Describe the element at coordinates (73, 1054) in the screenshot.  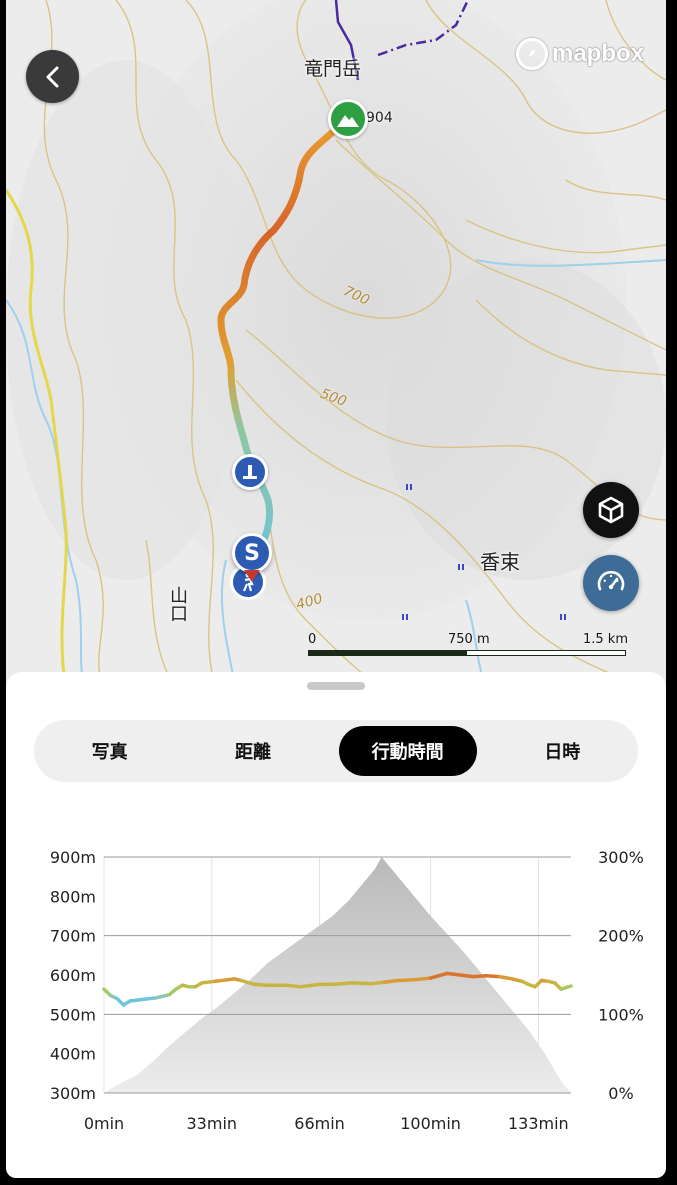
I see `y-left-tick-label: 400m` at that location.